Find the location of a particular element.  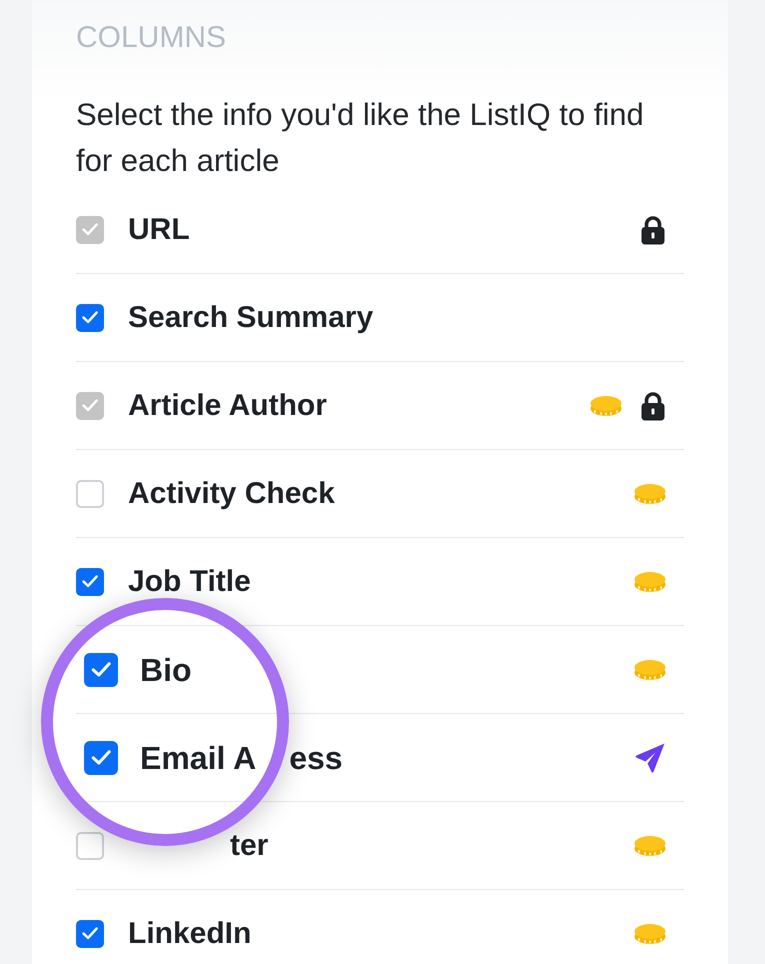

column-label: Activity Check is located at coordinates (231, 493).